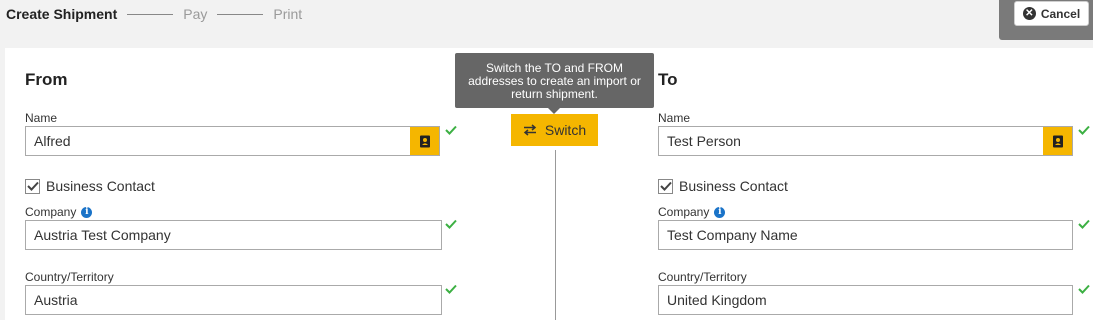 The image size is (1093, 320). I want to click on cancel-area: ✕ Cancel, so click(1046, 20).